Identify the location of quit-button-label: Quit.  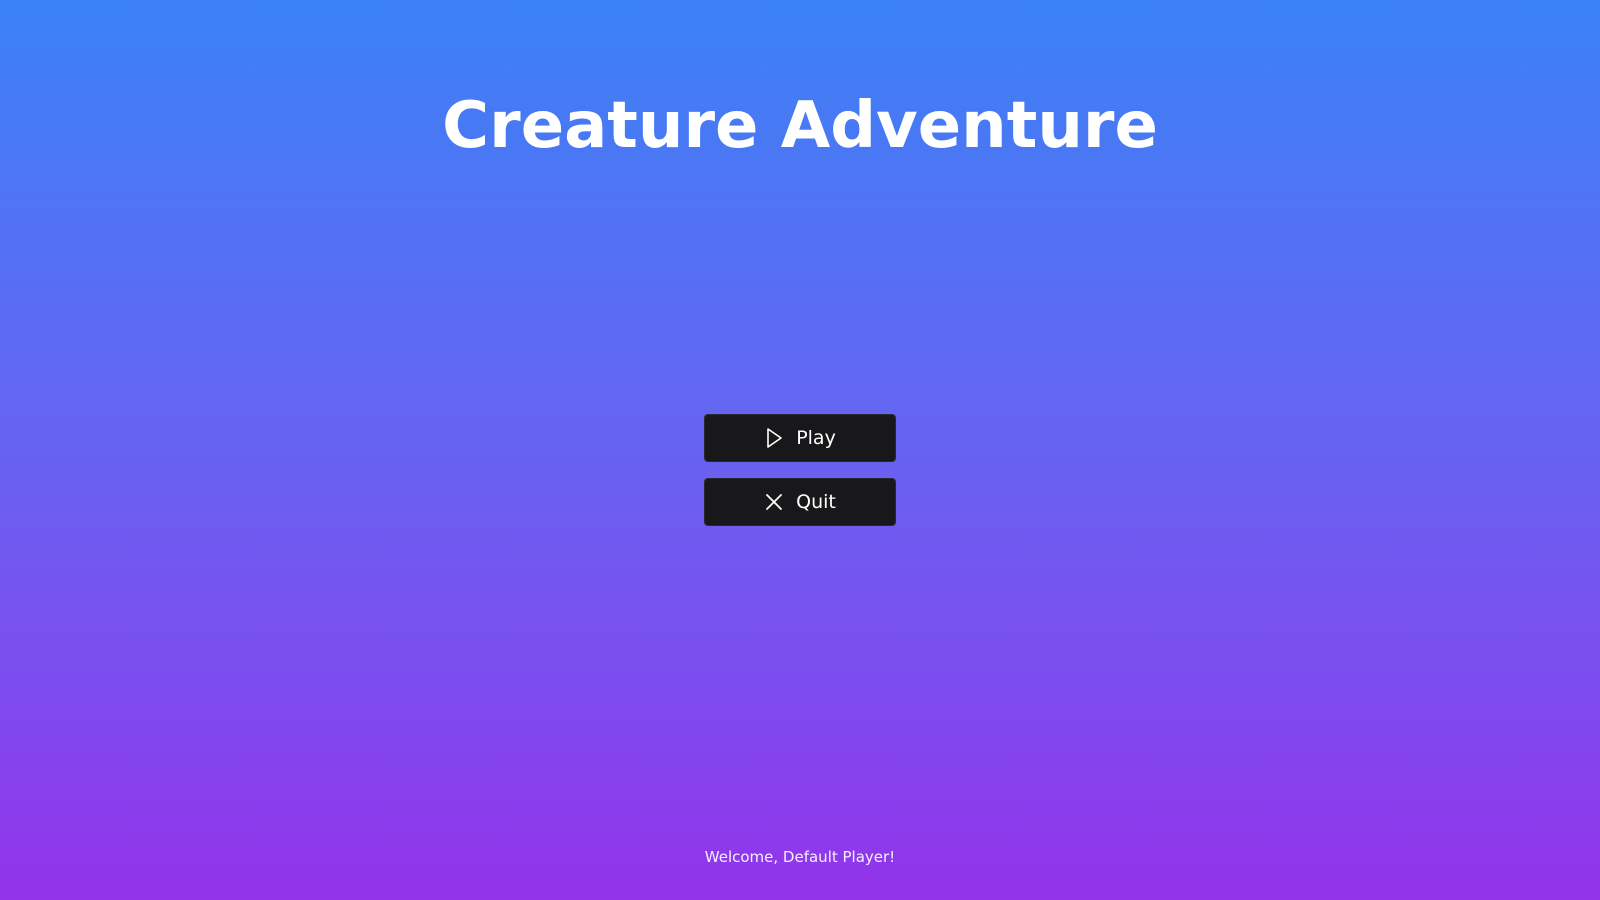
(816, 502).